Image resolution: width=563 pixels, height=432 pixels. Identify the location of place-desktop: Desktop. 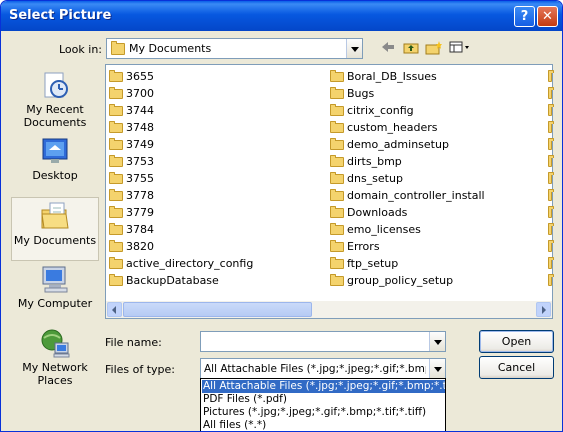
(55, 158).